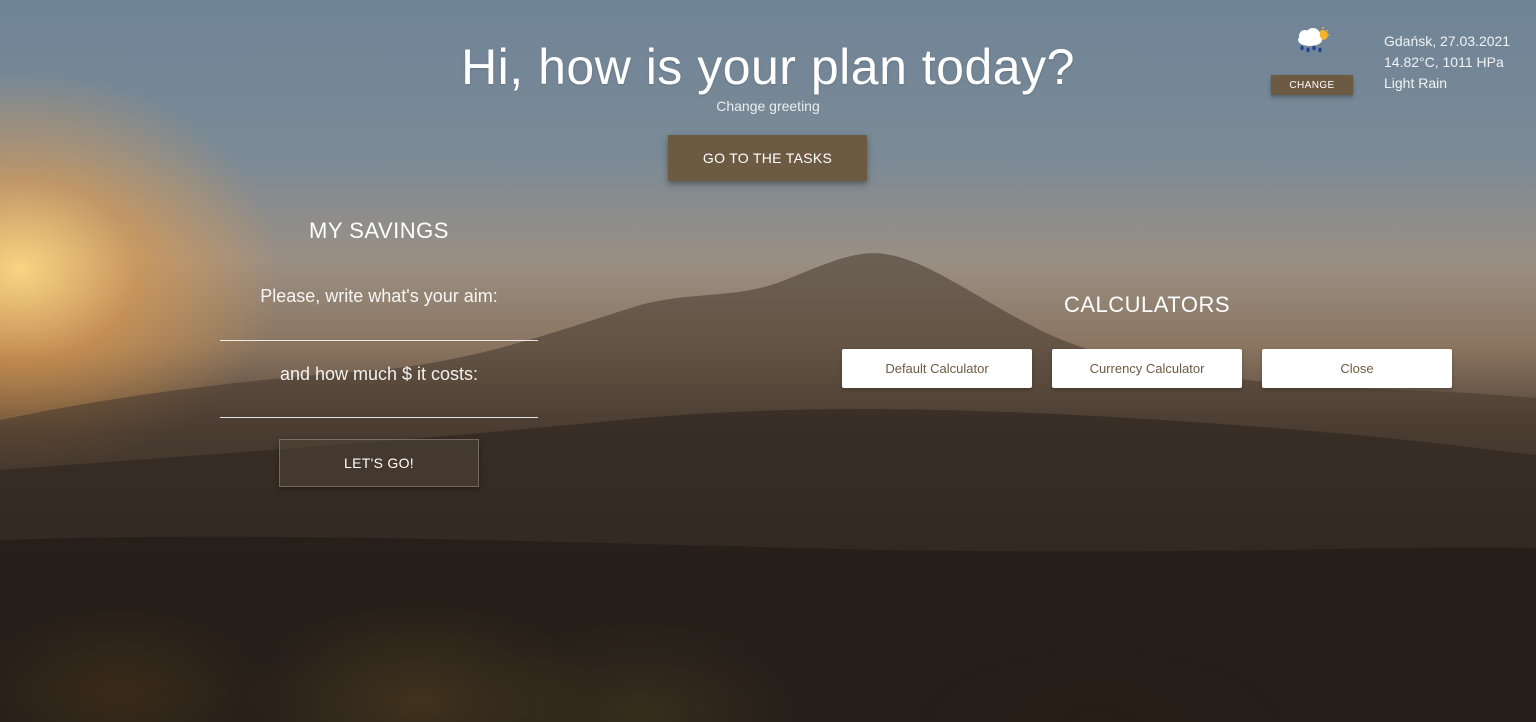  I want to click on weather-description: Light Rain, so click(1416, 83).